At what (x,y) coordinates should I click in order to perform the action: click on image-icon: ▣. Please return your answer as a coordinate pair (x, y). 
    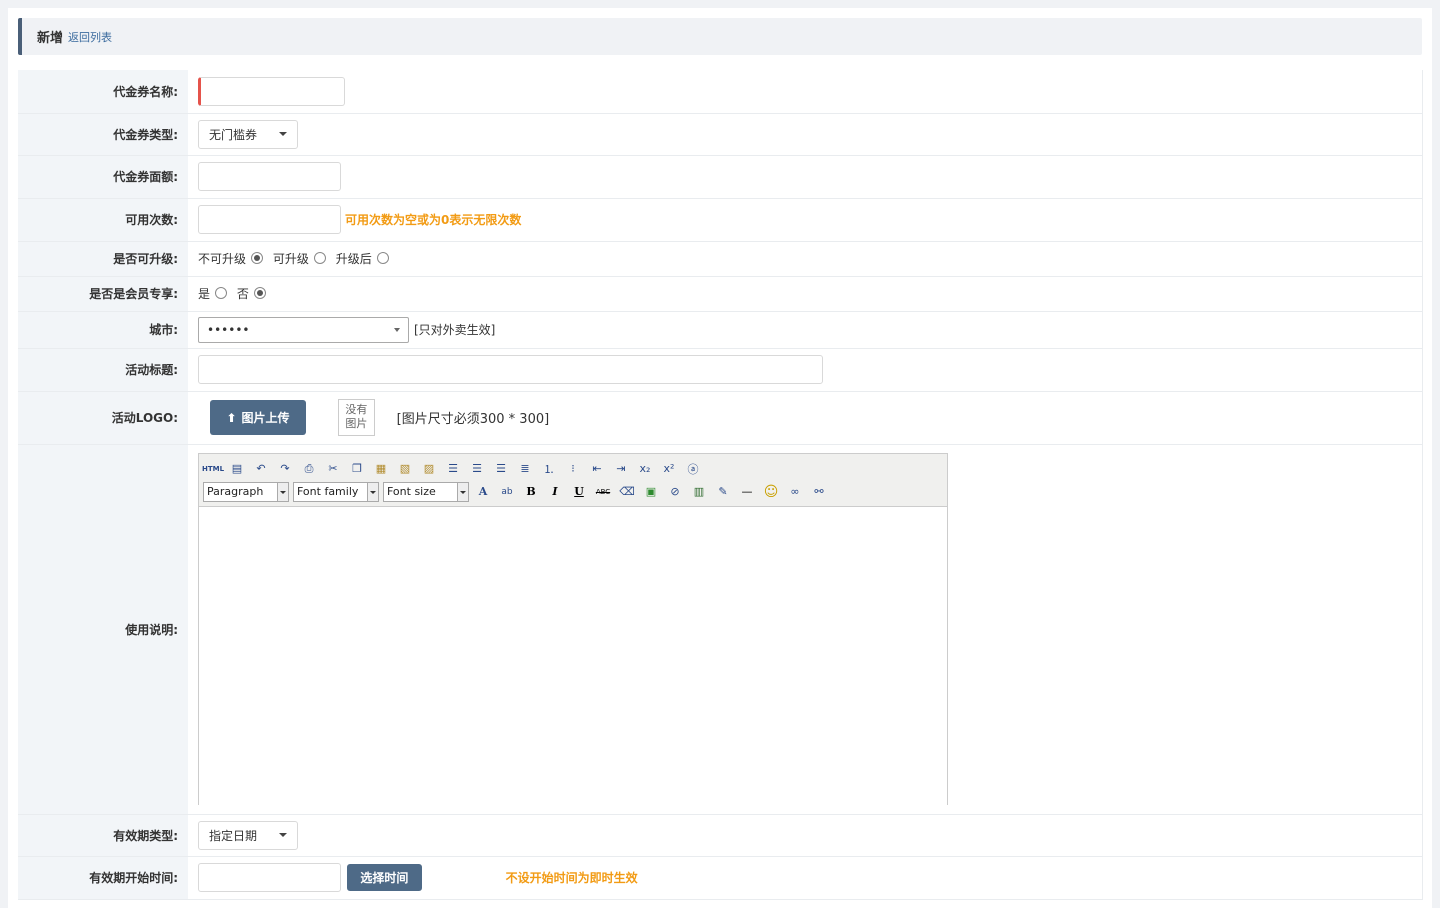
    Looking at the image, I should click on (651, 492).